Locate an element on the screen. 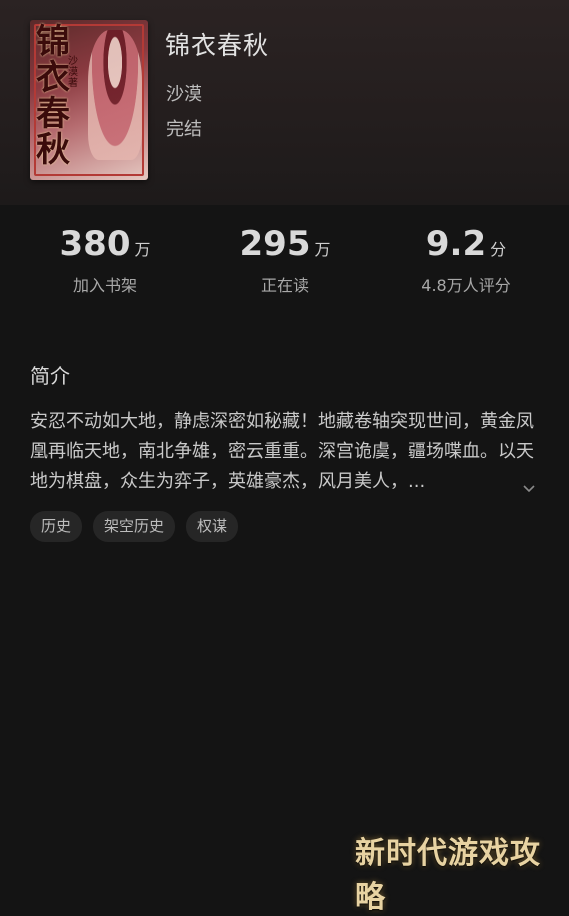  book-cover-image: 锦衣春秋 沙漠著 is located at coordinates (89, 100).